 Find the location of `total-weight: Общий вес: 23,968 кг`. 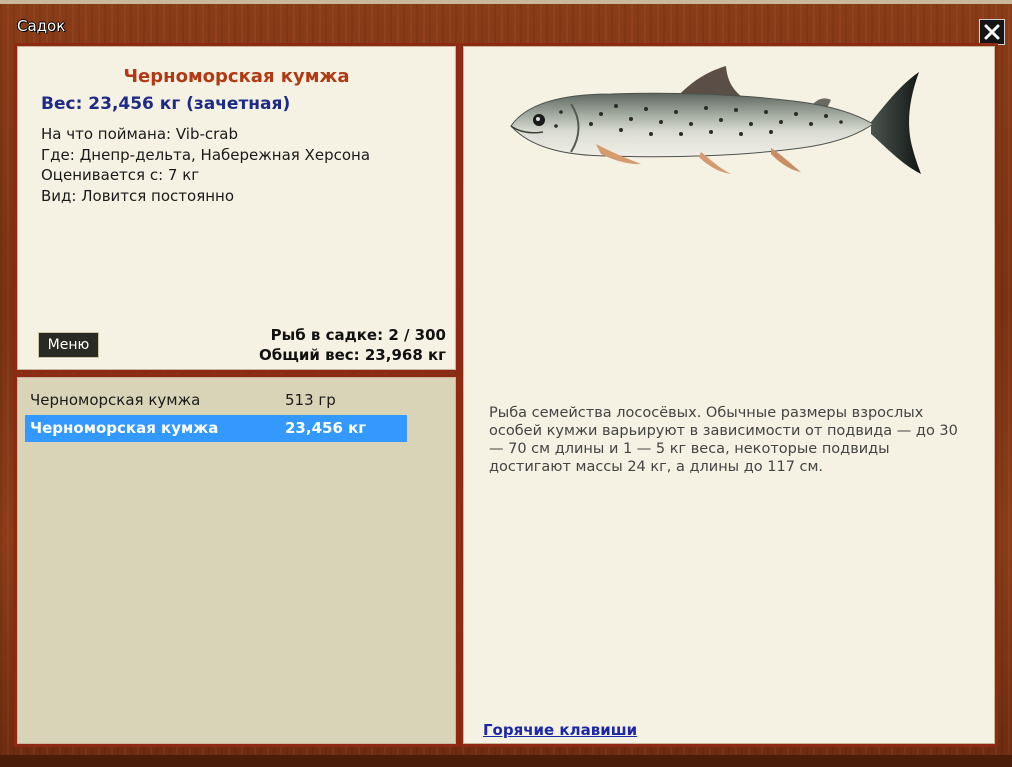

total-weight: Общий вес: 23,968 кг is located at coordinates (352, 355).